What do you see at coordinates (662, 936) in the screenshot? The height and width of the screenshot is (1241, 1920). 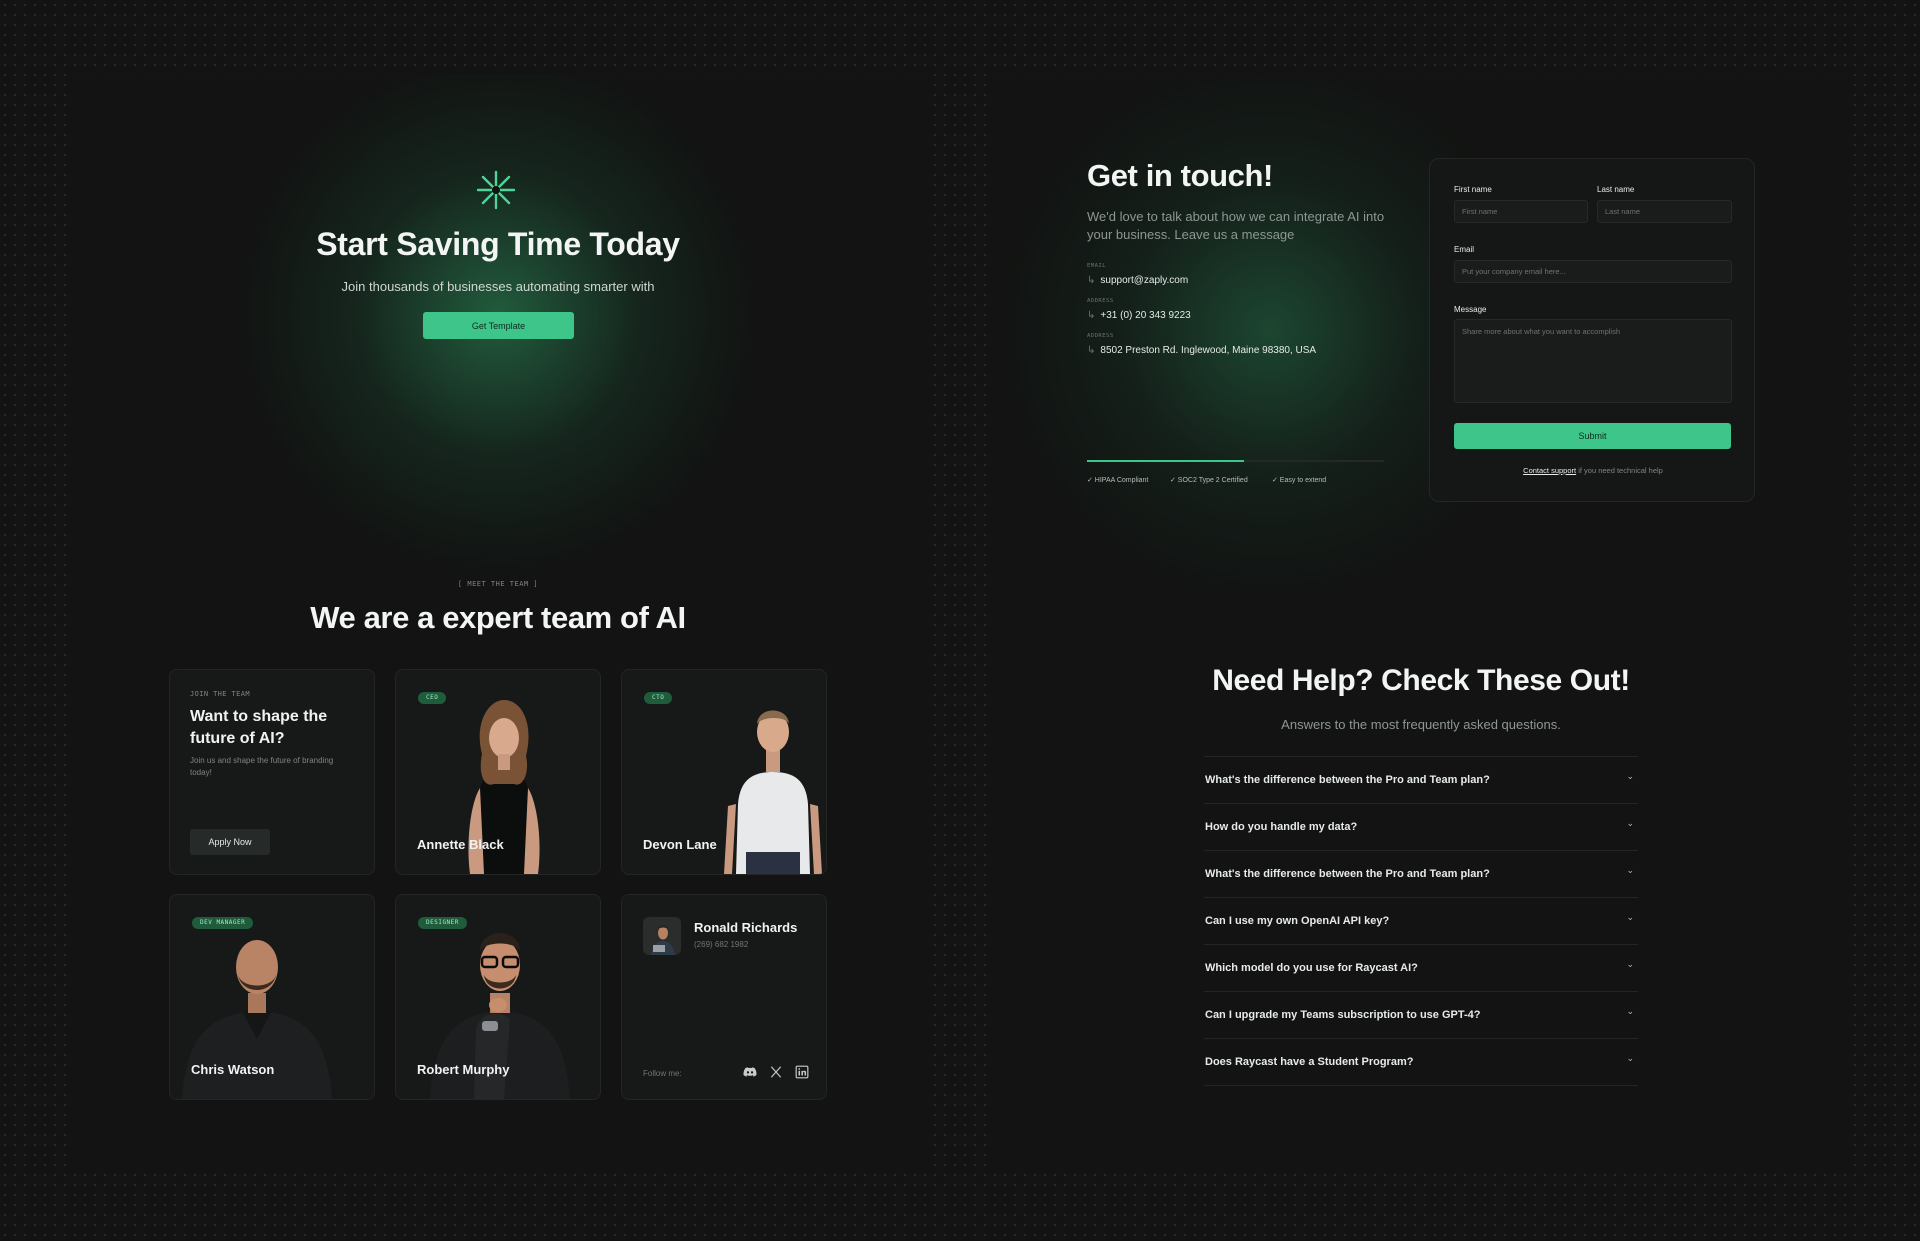 I see `ronald-richards-avatar` at bounding box center [662, 936].